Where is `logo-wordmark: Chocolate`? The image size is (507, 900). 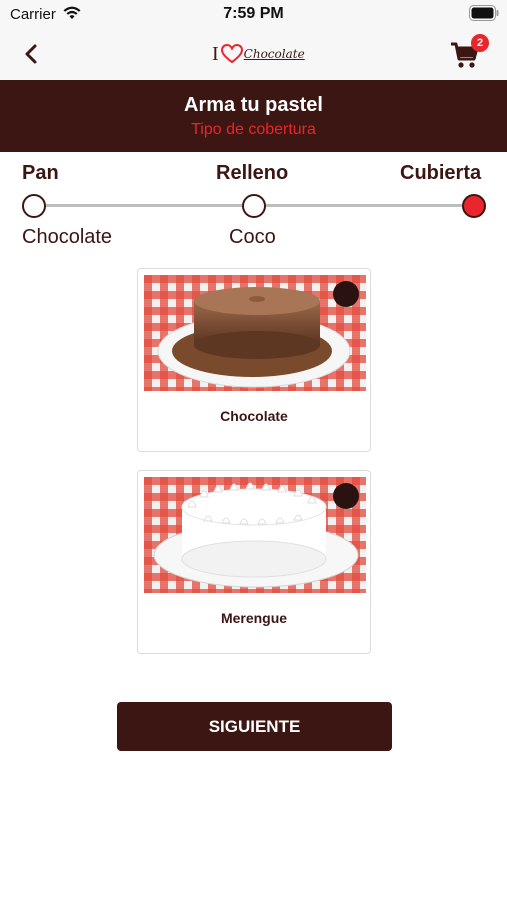
logo-wordmark: Chocolate is located at coordinates (274, 54).